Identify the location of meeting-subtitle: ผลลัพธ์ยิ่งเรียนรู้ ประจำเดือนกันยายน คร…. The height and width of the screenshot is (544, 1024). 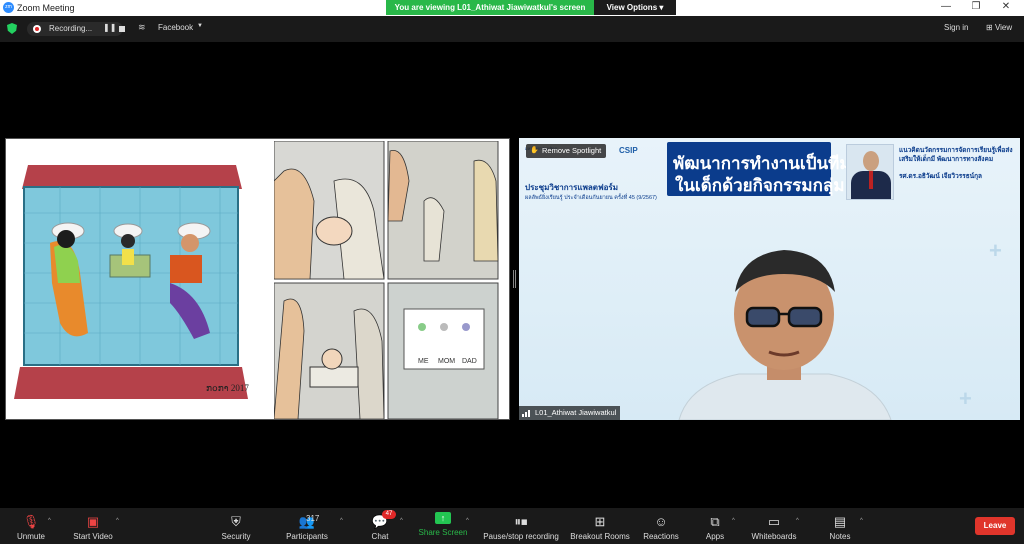
(591, 198).